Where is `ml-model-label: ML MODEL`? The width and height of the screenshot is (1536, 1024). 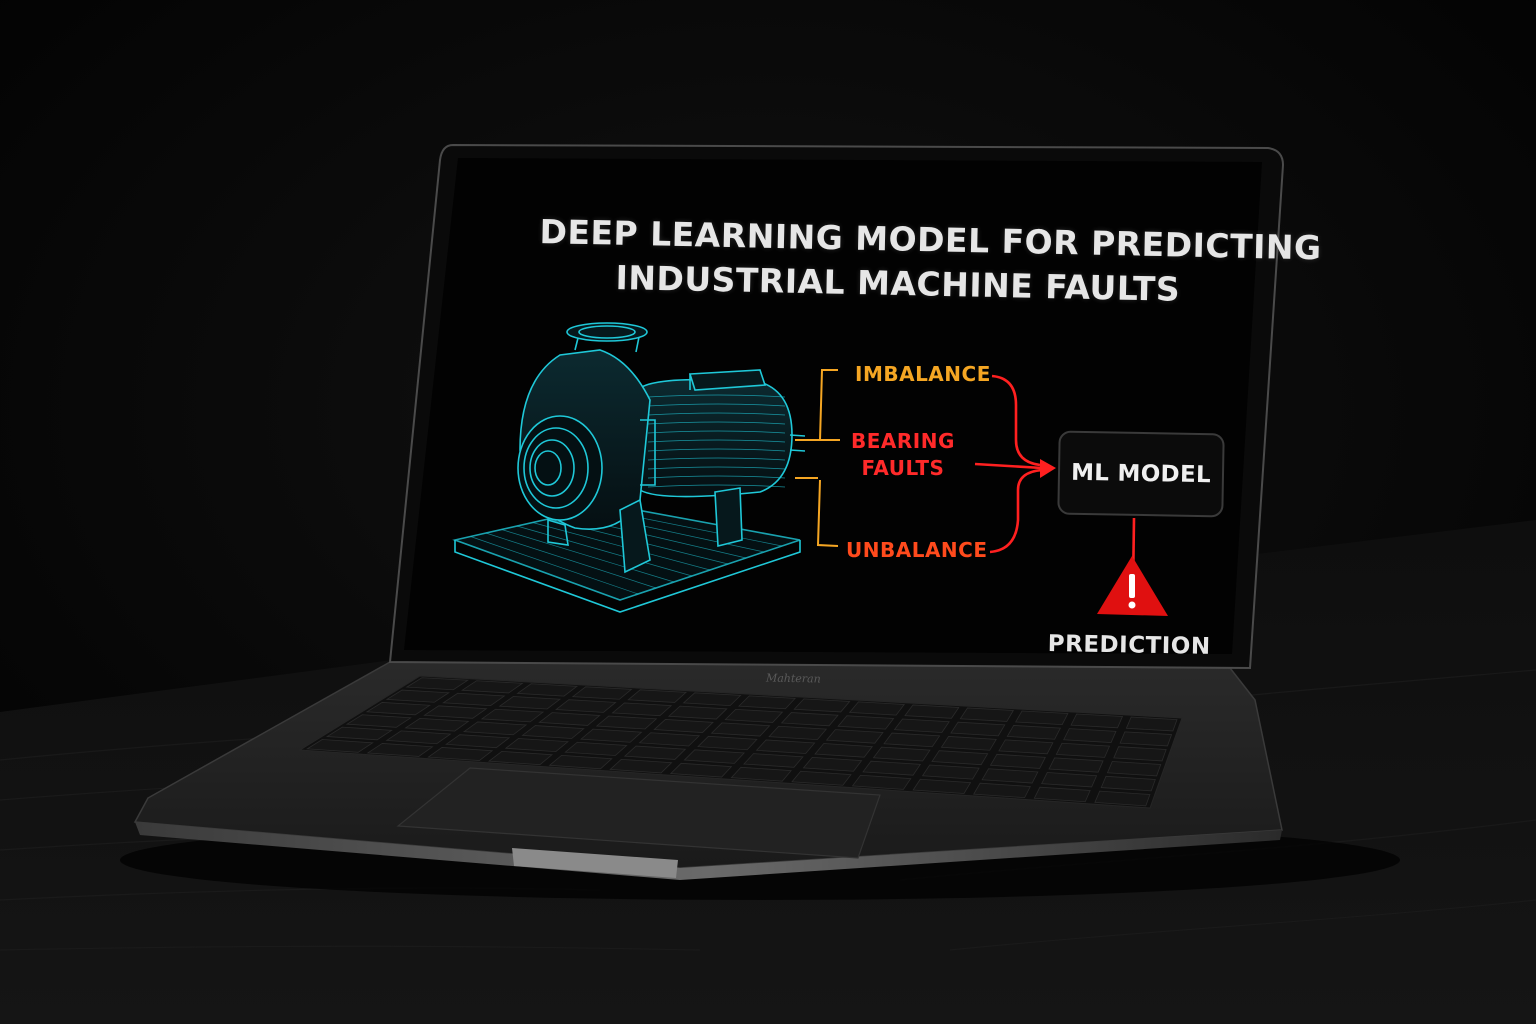 ml-model-label: ML MODEL is located at coordinates (1141, 474).